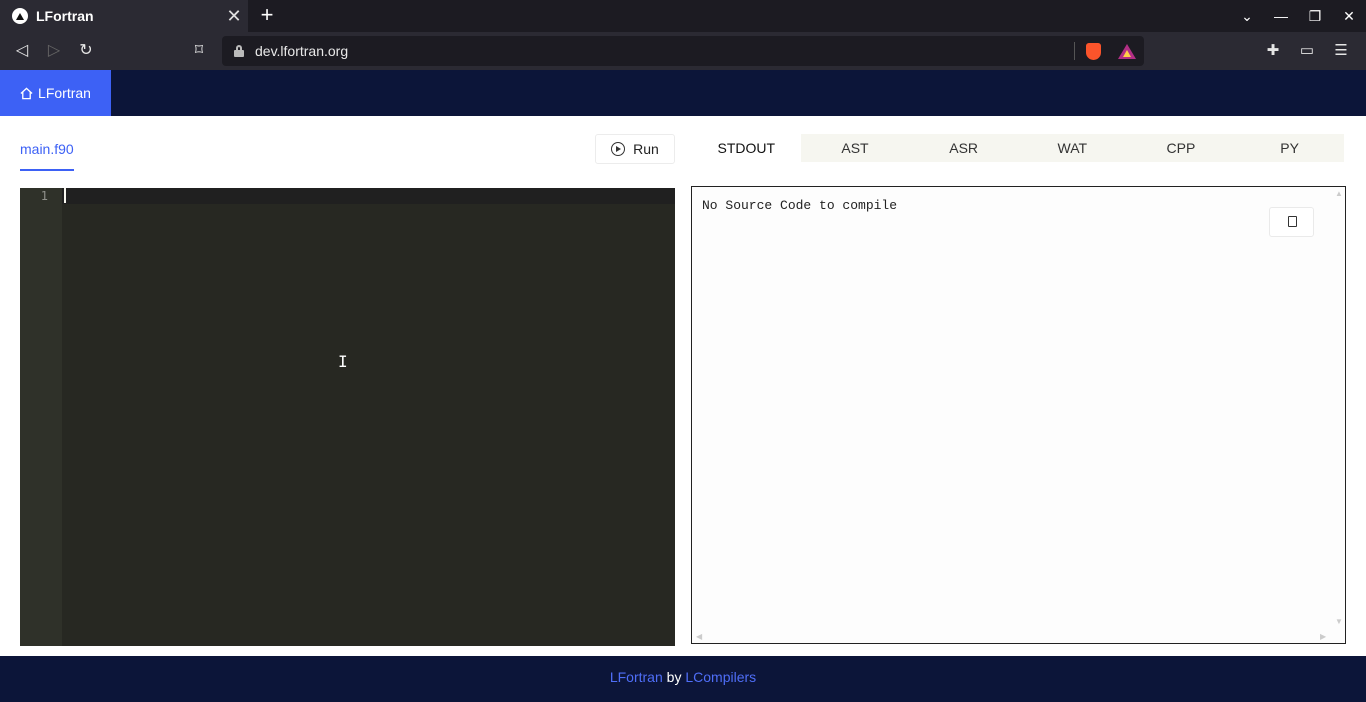 The width and height of the screenshot is (1366, 702). I want to click on copy-icon, so click(1294, 220).